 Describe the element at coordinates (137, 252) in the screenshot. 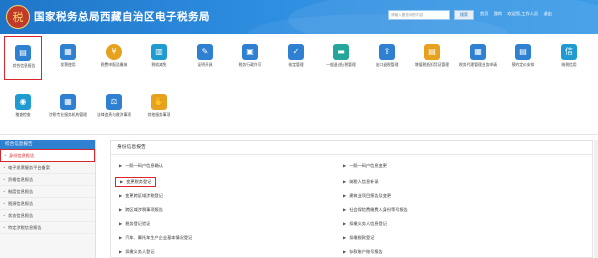

I see `list-item: ▶ 扣缴义务人登记` at that location.